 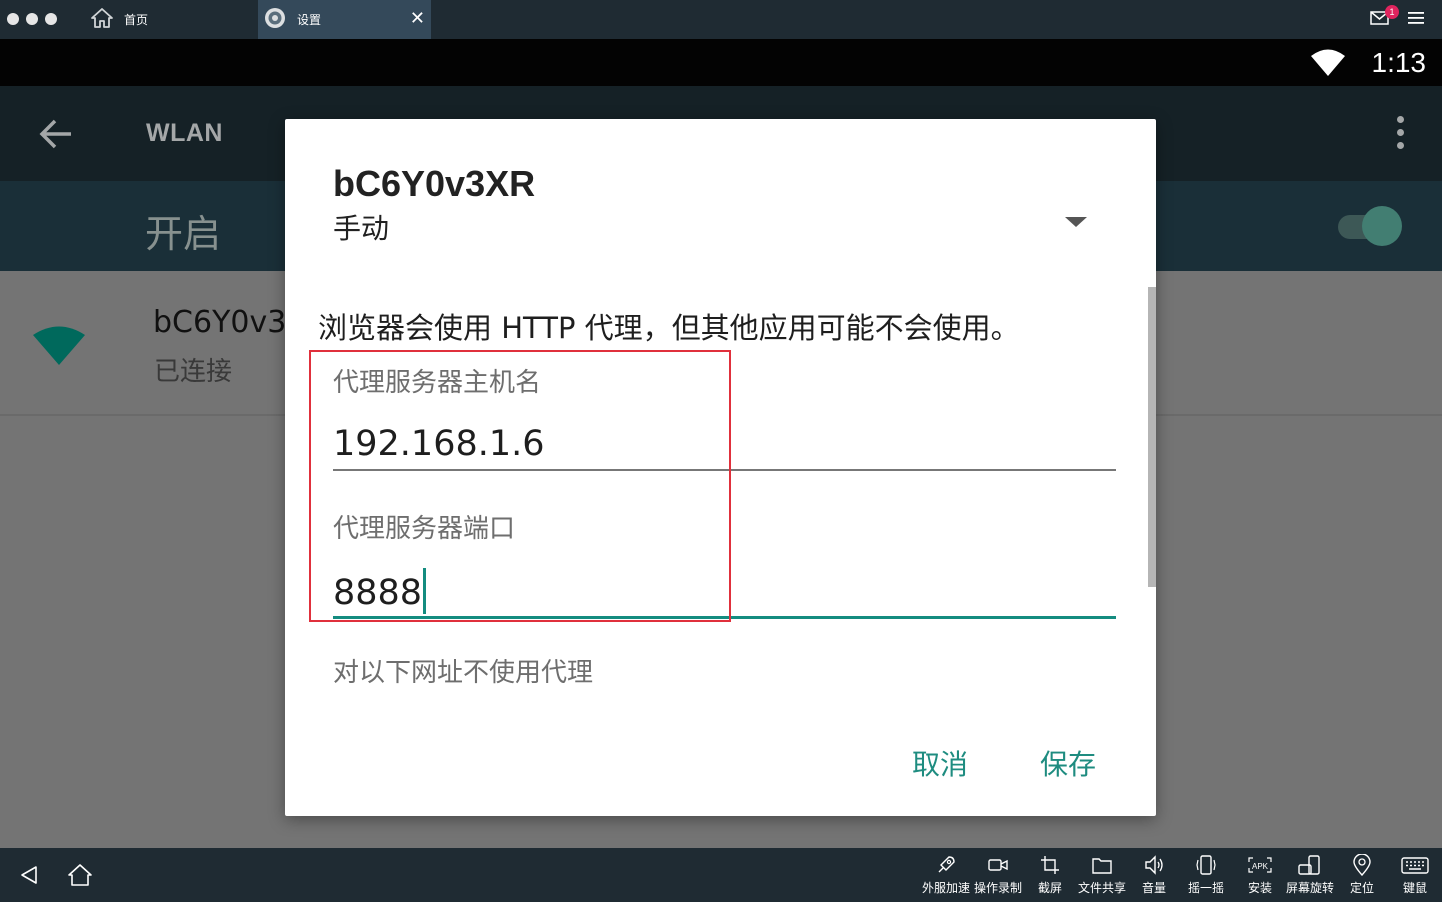 What do you see at coordinates (1206, 888) in the screenshot?
I see `tool-shake-label: 摇一摇` at bounding box center [1206, 888].